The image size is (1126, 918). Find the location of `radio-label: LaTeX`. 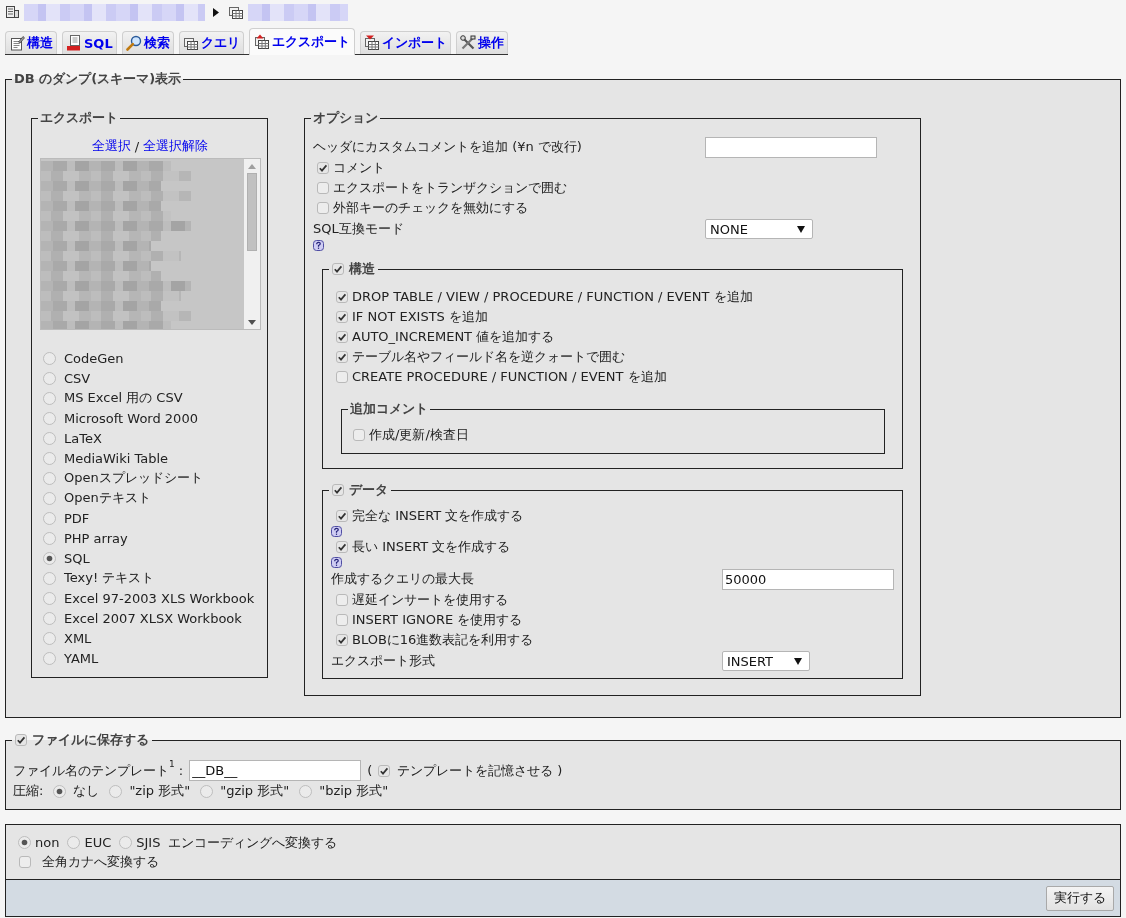

radio-label: LaTeX is located at coordinates (83, 438).